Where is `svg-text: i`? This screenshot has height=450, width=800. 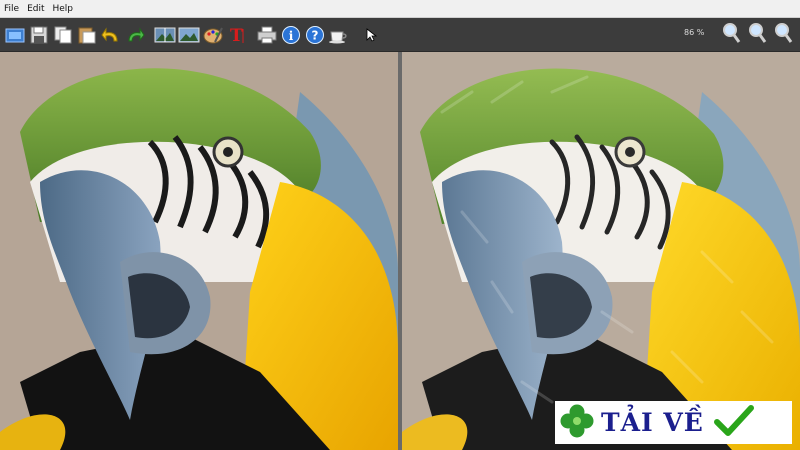
svg-text: i is located at coordinates (291, 36).